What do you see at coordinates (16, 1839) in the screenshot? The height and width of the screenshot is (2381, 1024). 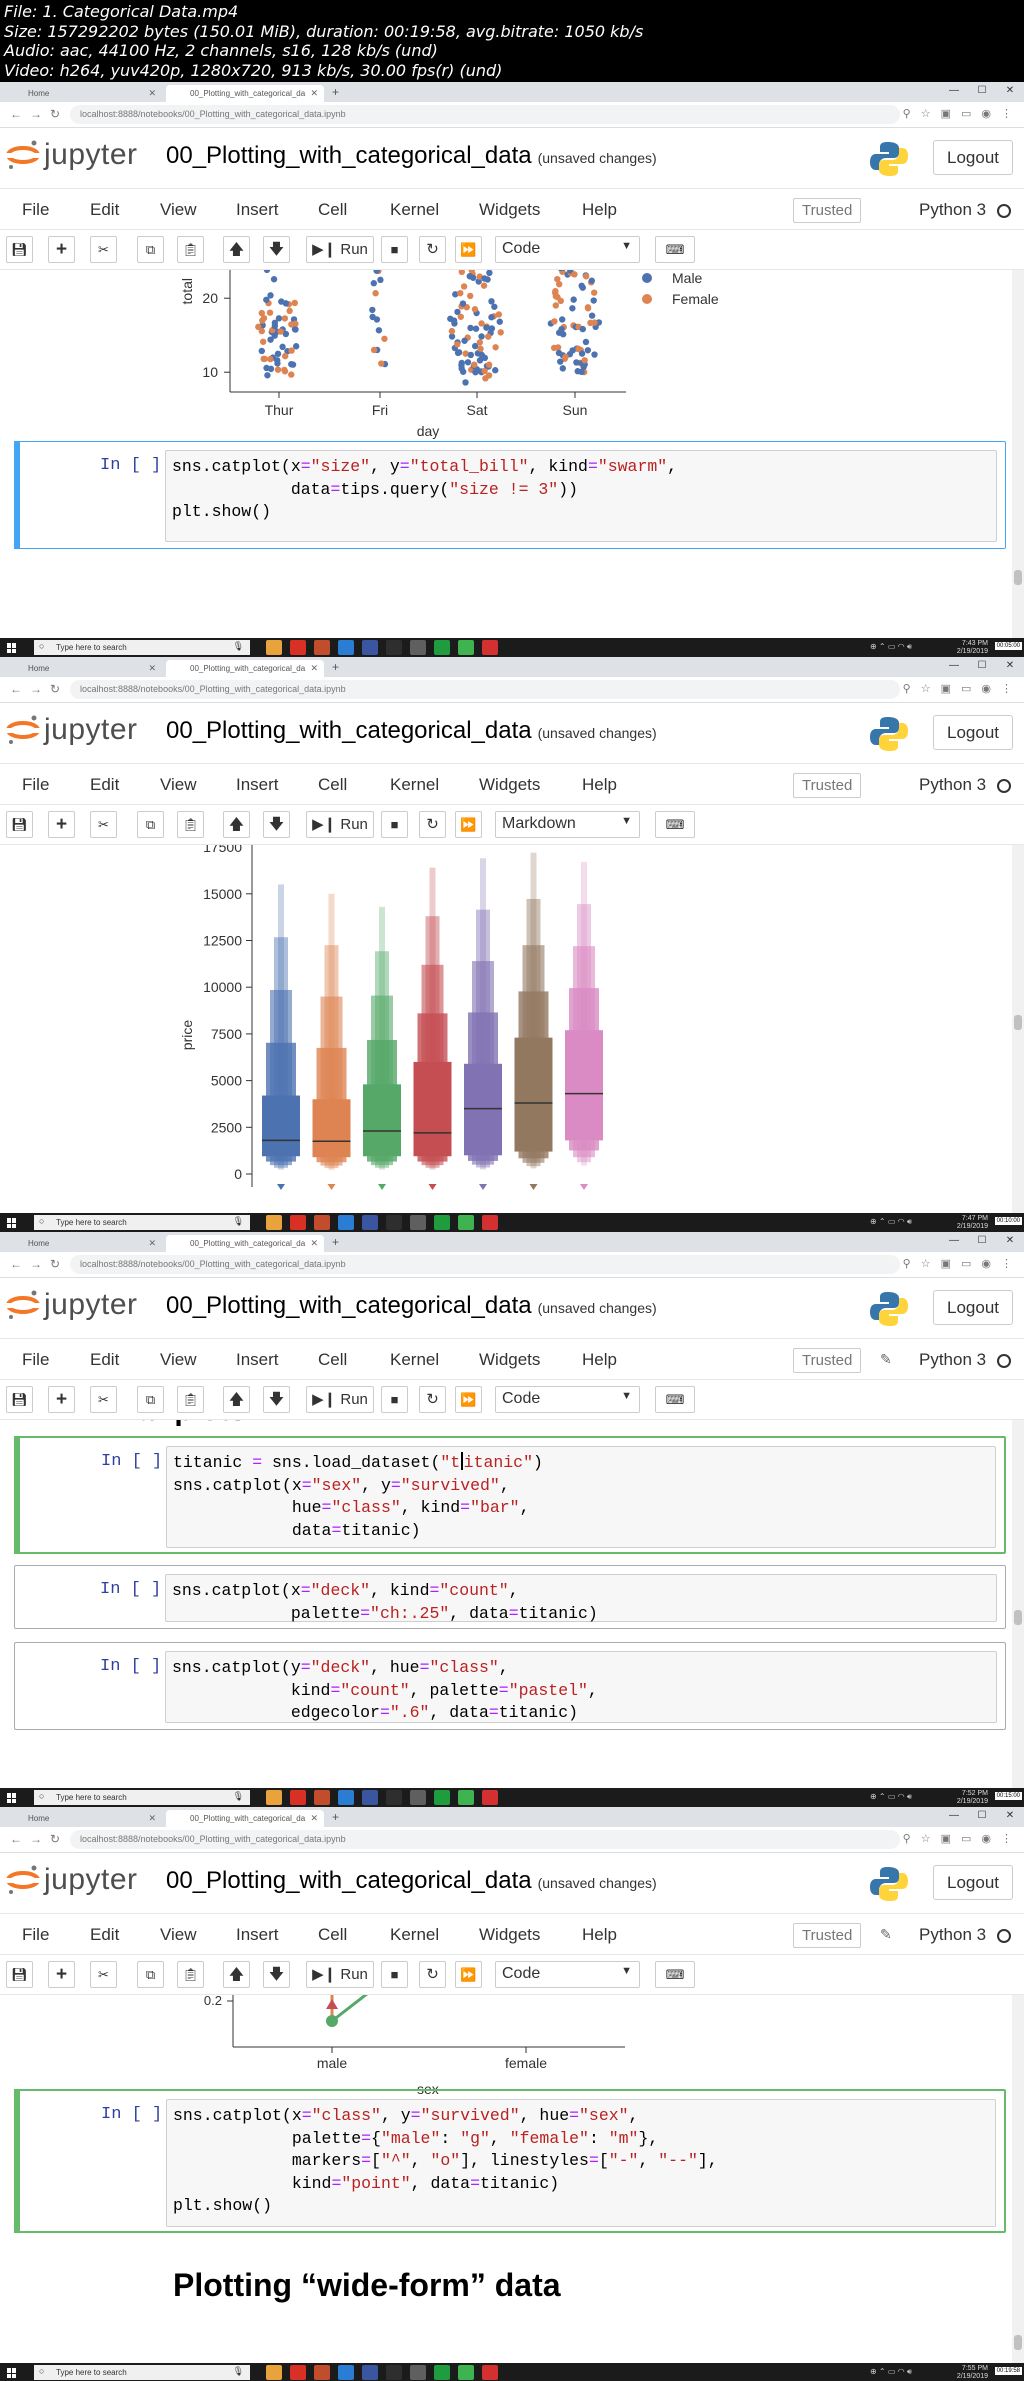 I see `back-icon: ←` at bounding box center [16, 1839].